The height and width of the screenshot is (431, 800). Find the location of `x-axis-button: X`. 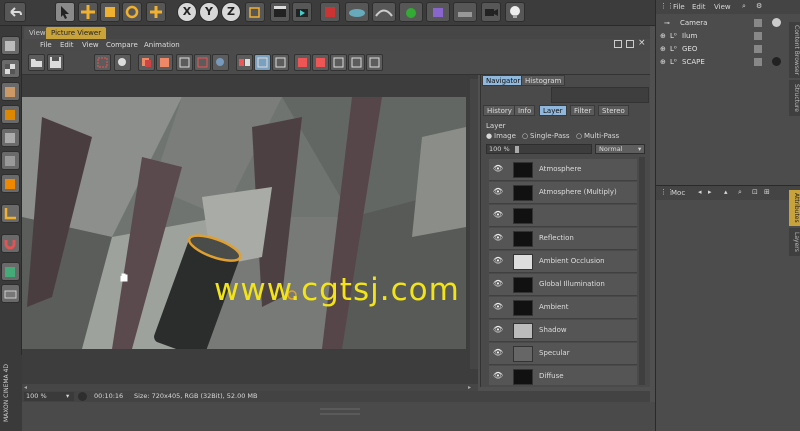

x-axis-button: X is located at coordinates (187, 12).